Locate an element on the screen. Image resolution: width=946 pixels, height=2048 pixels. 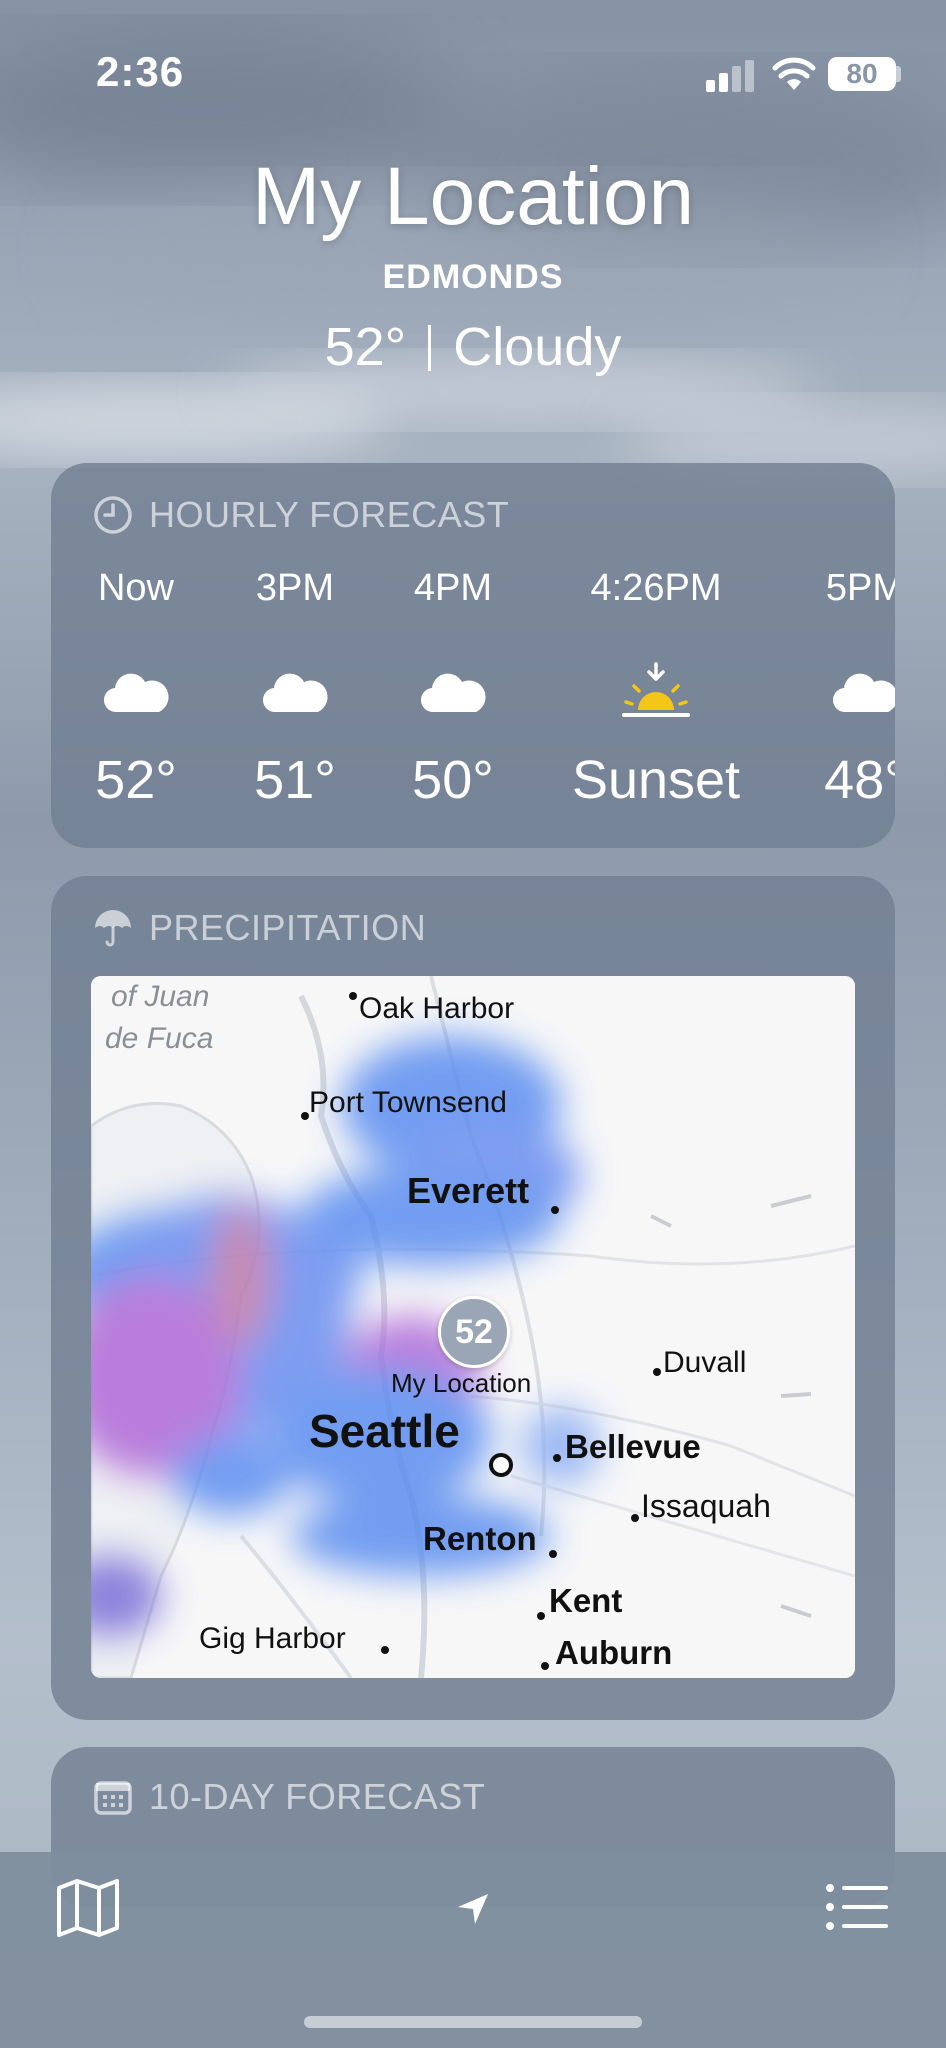
location-title: My Location is located at coordinates (473, 196).